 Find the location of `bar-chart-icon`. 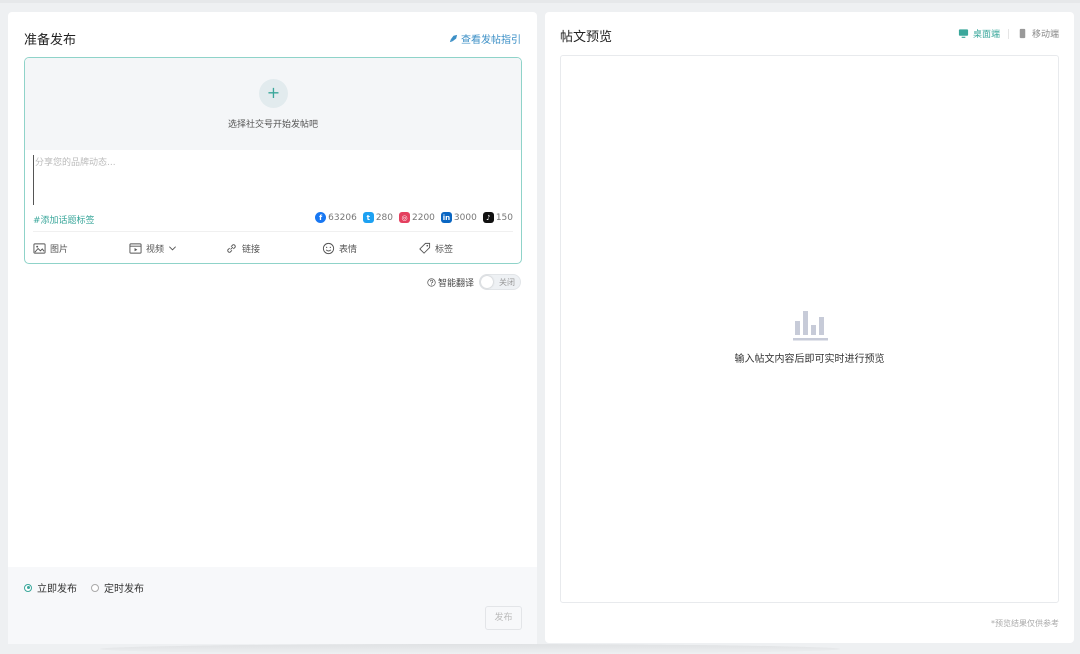

bar-chart-icon is located at coordinates (810, 326).